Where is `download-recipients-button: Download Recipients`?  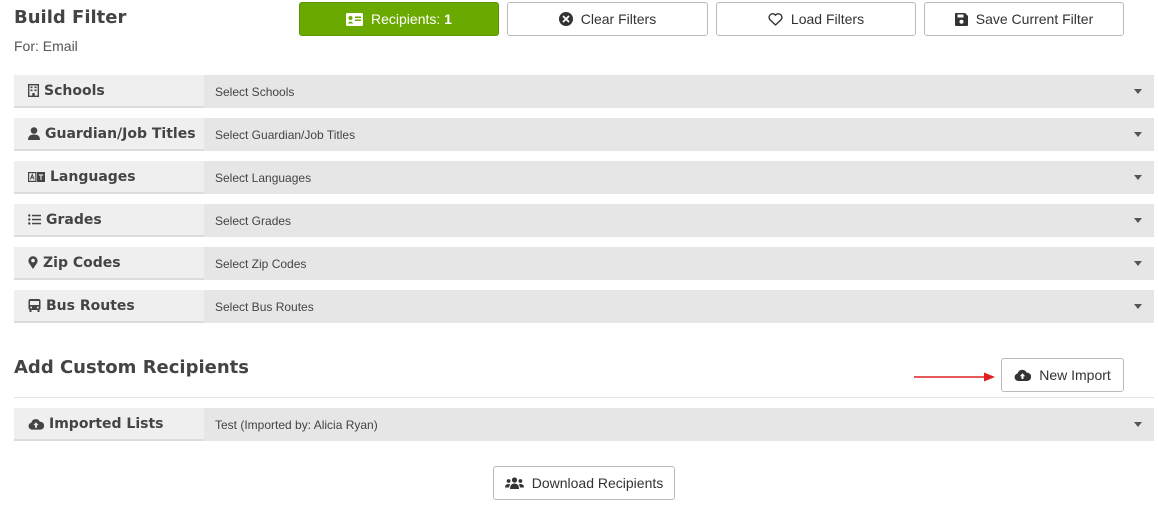 download-recipients-button: Download Recipients is located at coordinates (584, 483).